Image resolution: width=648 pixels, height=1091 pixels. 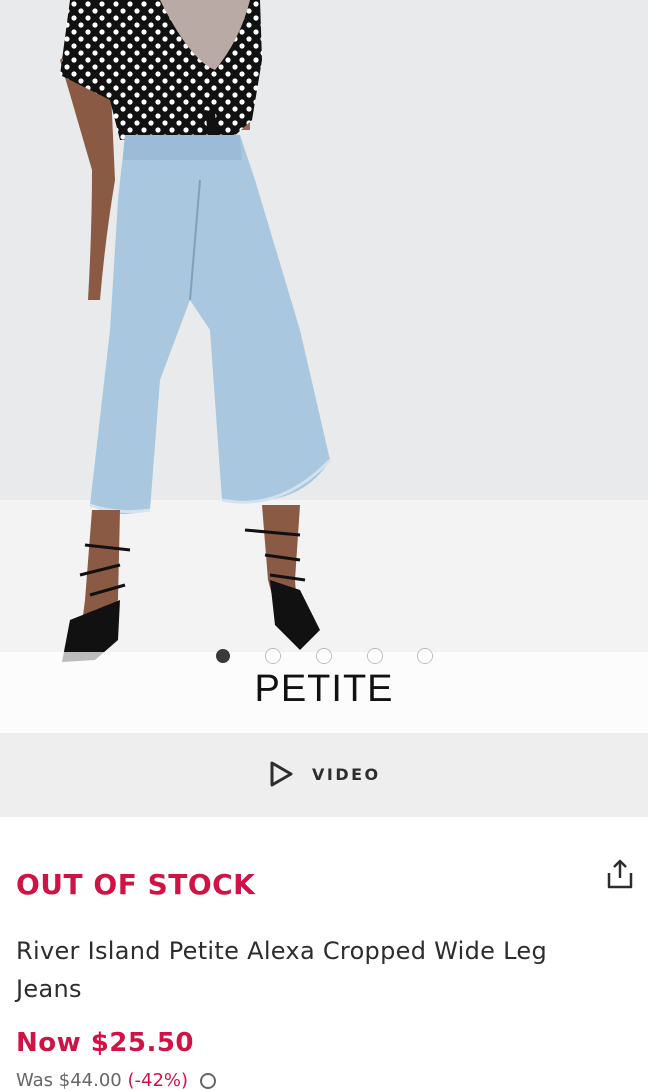 I want to click on current-price: Now $25.50, so click(x=105, y=1043).